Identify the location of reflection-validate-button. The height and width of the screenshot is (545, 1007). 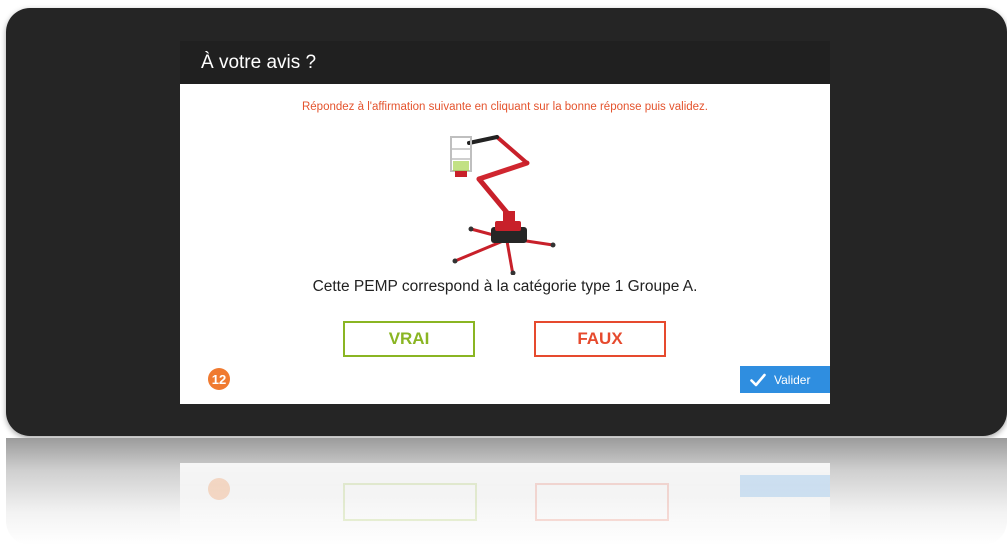
(785, 486).